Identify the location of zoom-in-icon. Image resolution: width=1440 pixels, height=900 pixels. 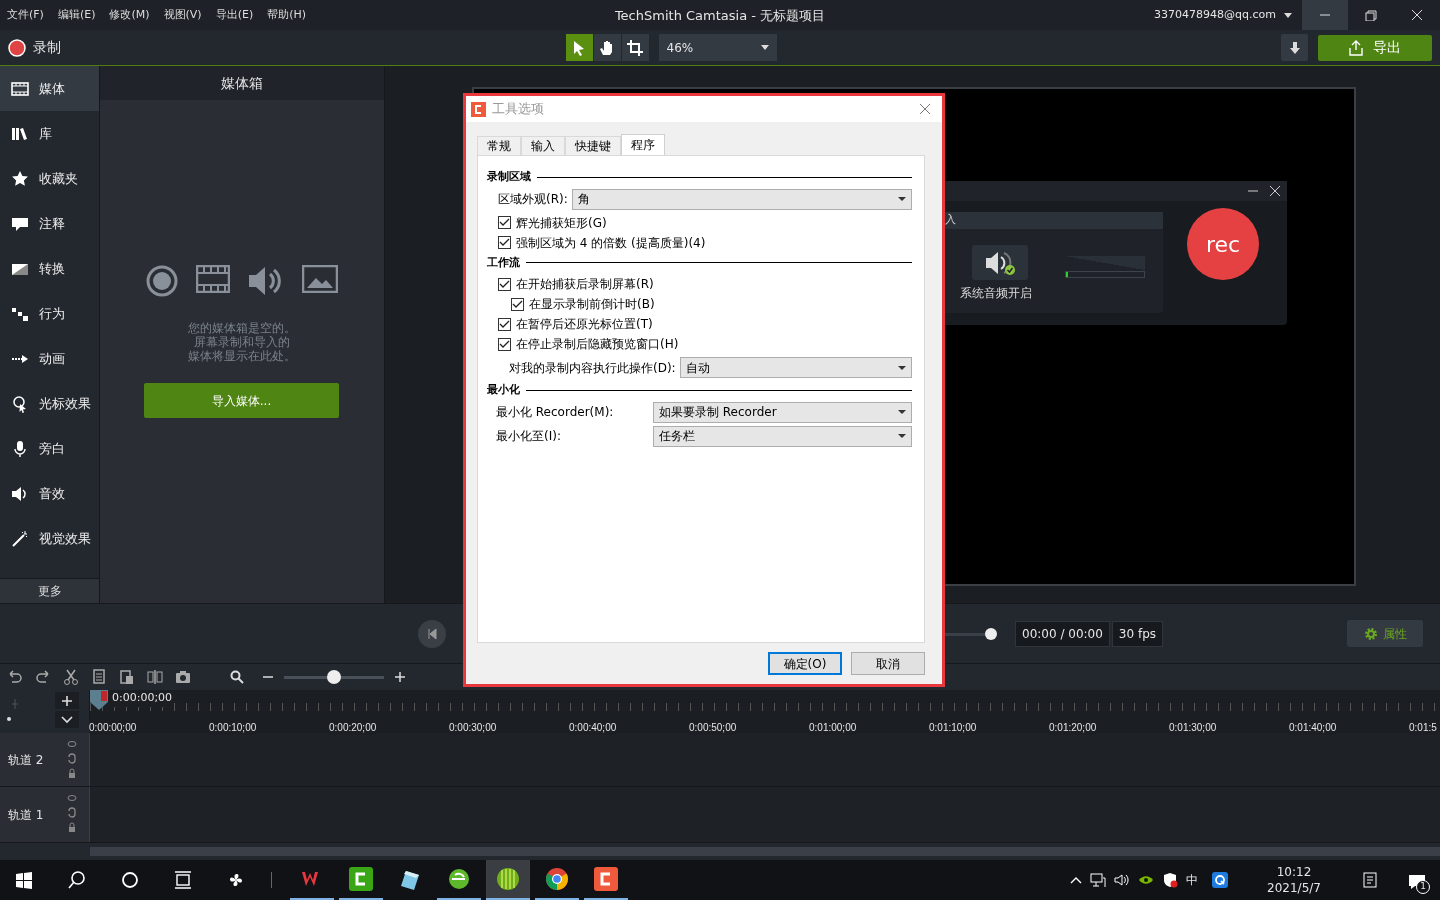
(400, 677).